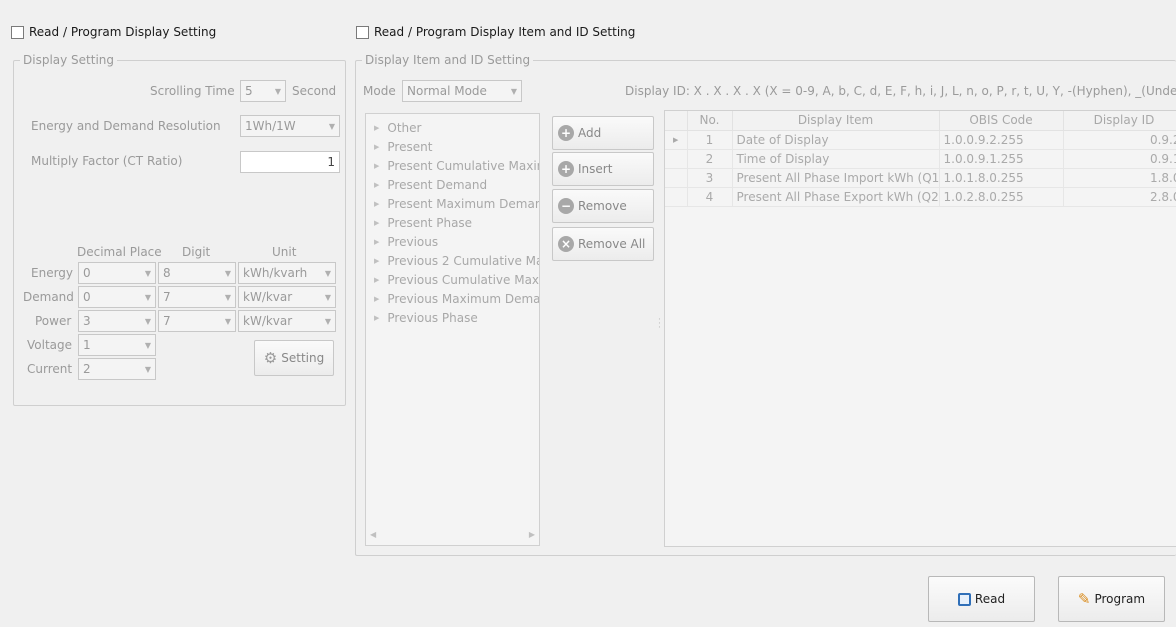 The image size is (1176, 627). Describe the element at coordinates (117, 369) in the screenshot. I see `current-decimal-select: 2 ▼` at that location.